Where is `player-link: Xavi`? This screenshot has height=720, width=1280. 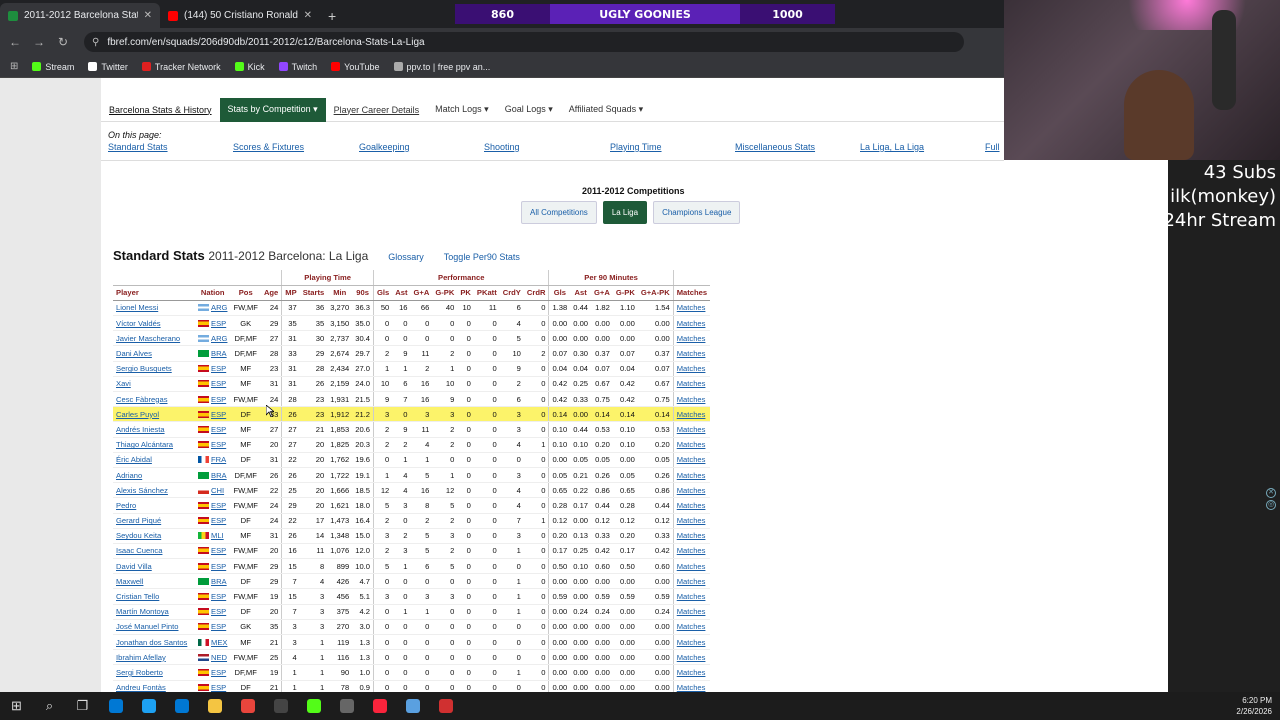 player-link: Xavi is located at coordinates (154, 384).